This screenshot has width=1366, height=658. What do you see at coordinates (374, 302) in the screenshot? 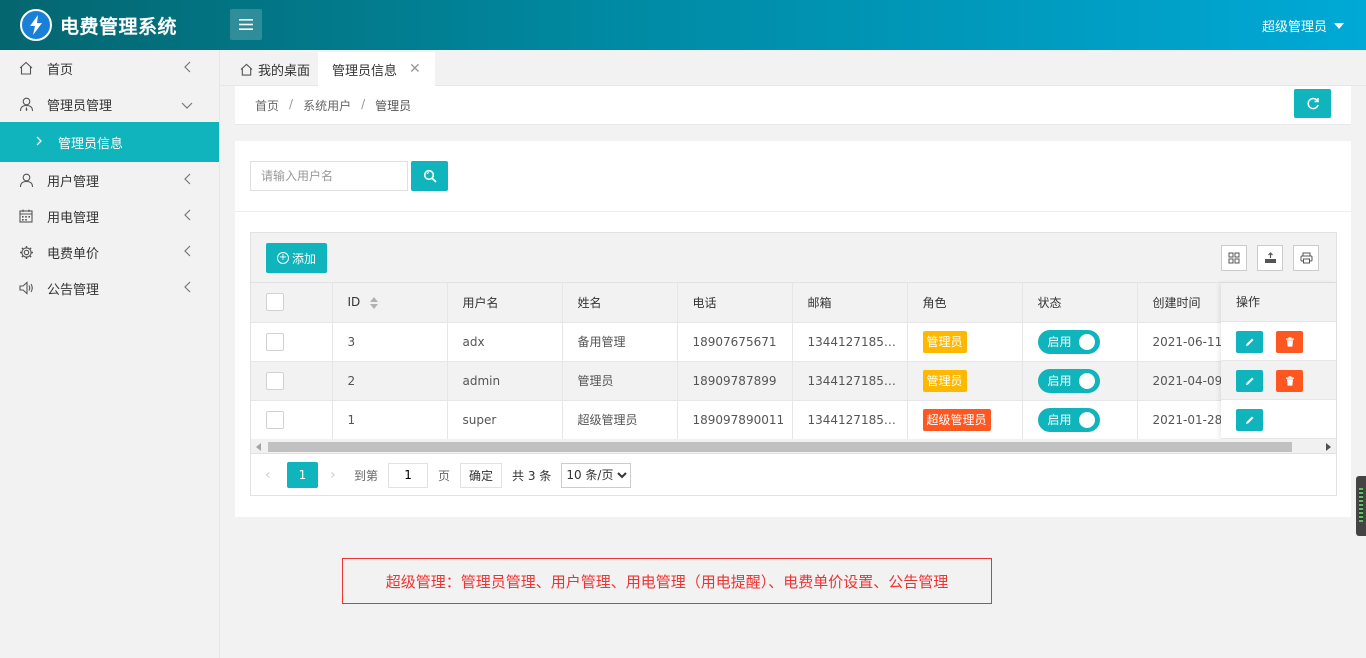
I see `sort-icon` at bounding box center [374, 302].